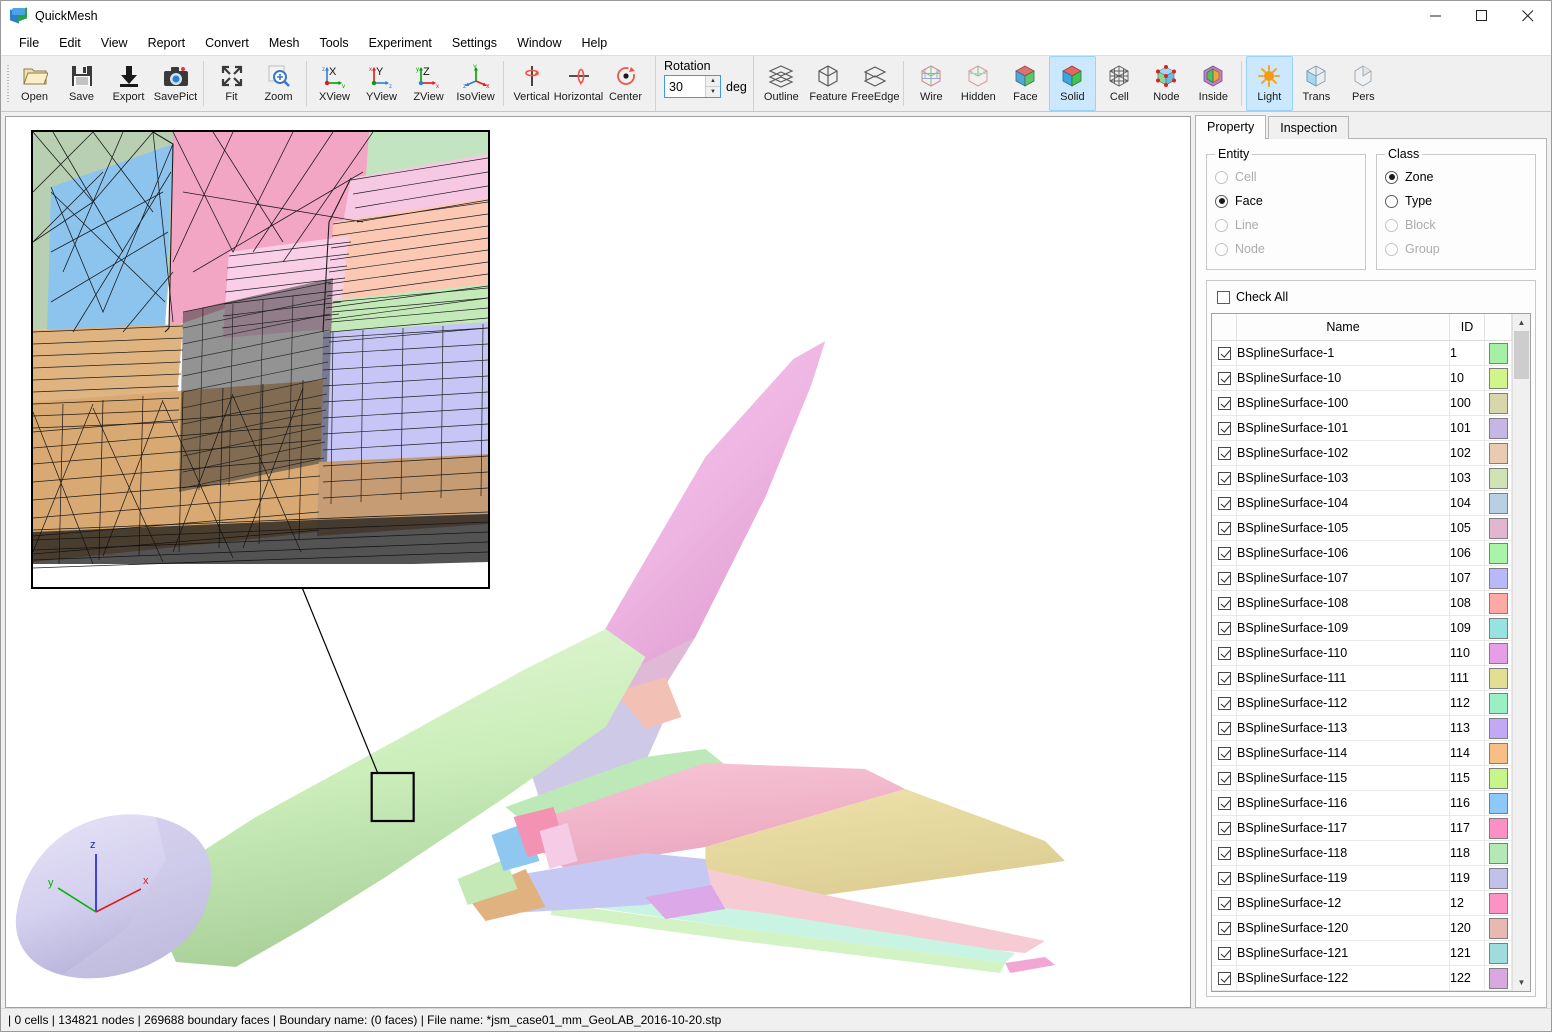 This screenshot has width=1552, height=1032. I want to click on trans-button: Trans, so click(1316, 83).